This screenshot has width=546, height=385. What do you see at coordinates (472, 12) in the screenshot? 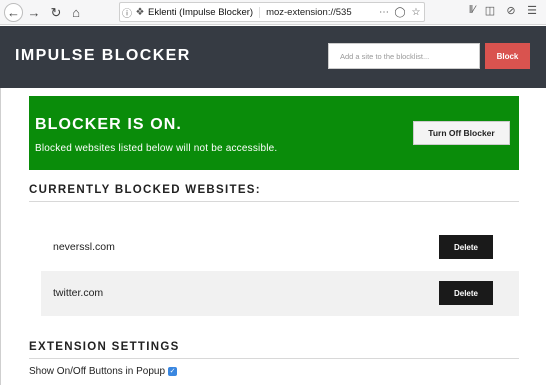
I see `library-icon: ‖⁄` at bounding box center [472, 12].